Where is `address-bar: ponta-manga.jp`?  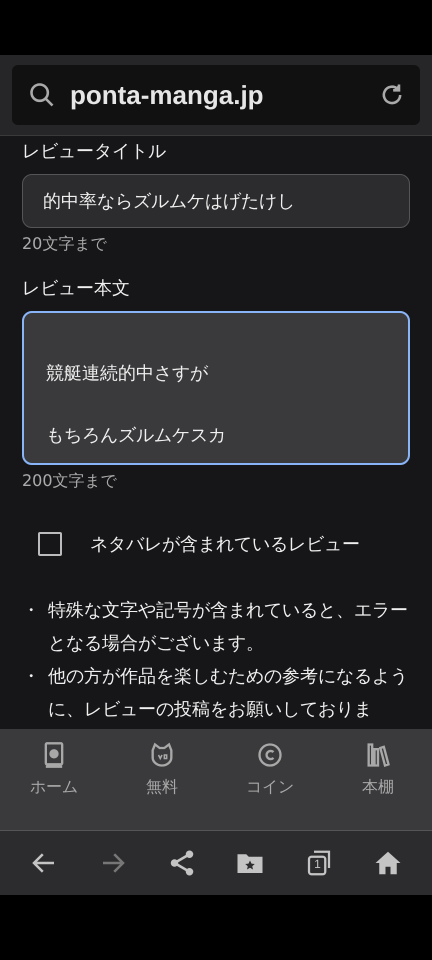 address-bar: ponta-manga.jp is located at coordinates (216, 95).